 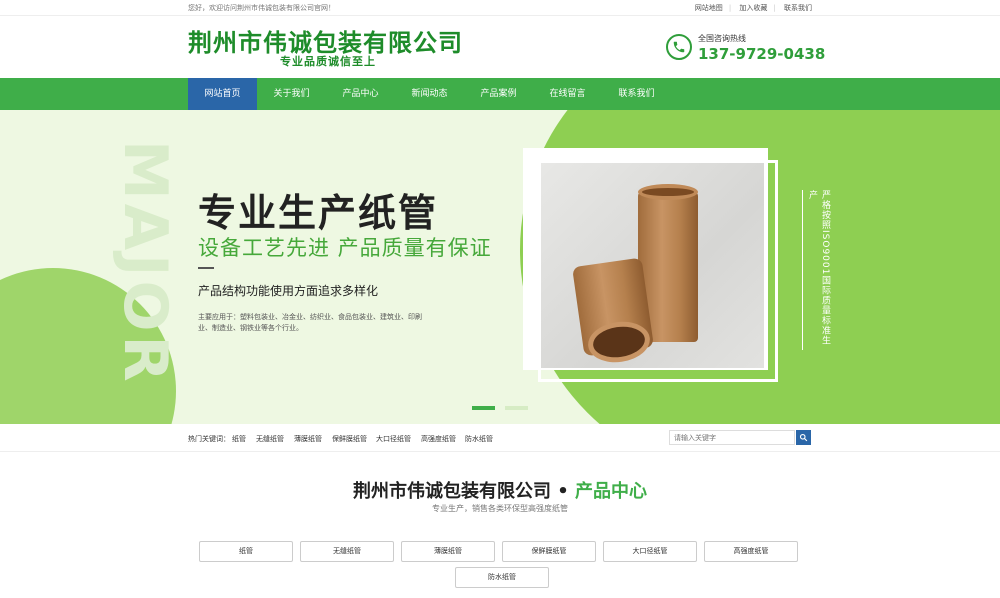 I want to click on slide-indicator, so click(x=516, y=408).